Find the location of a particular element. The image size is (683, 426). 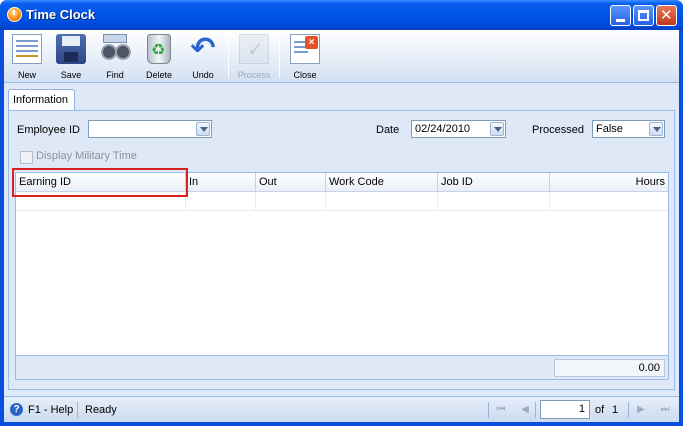

close-icon: ✕ is located at coordinates (666, 15).